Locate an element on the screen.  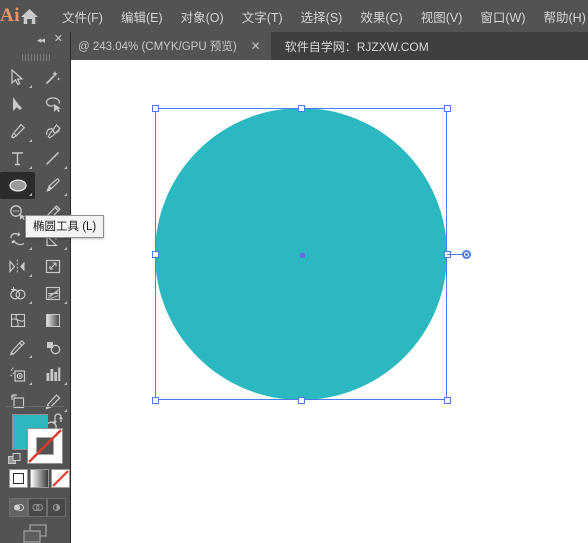
gradient-mode-button is located at coordinates (39, 478).